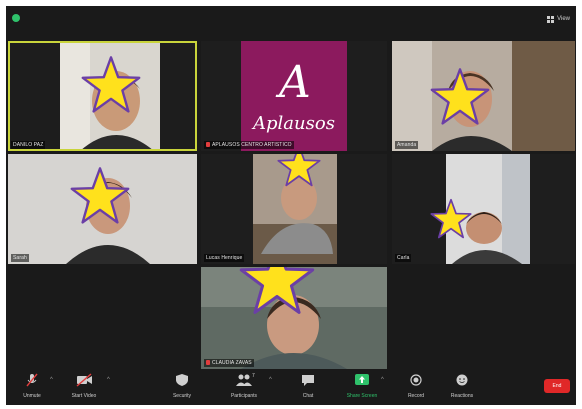 The width and height of the screenshot is (582, 409). I want to click on view-button: View, so click(558, 19).